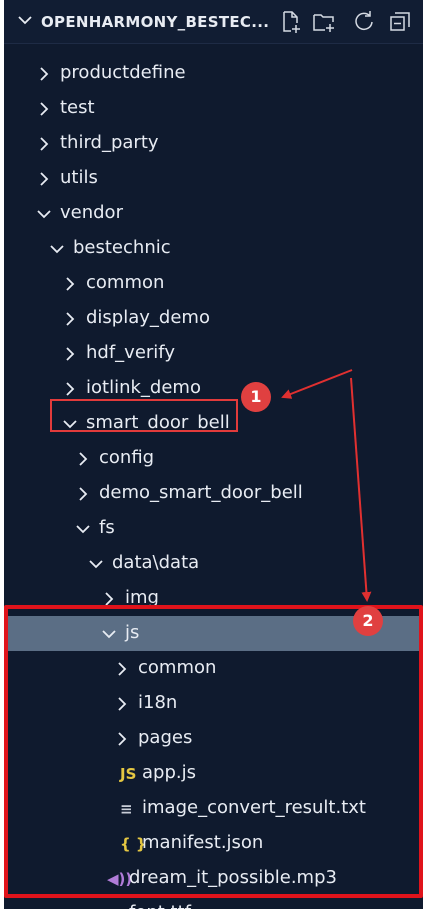 The image size is (427, 909). Describe the element at coordinates (148, 317) in the screenshot. I see `tree-item-label: display_demo` at that location.